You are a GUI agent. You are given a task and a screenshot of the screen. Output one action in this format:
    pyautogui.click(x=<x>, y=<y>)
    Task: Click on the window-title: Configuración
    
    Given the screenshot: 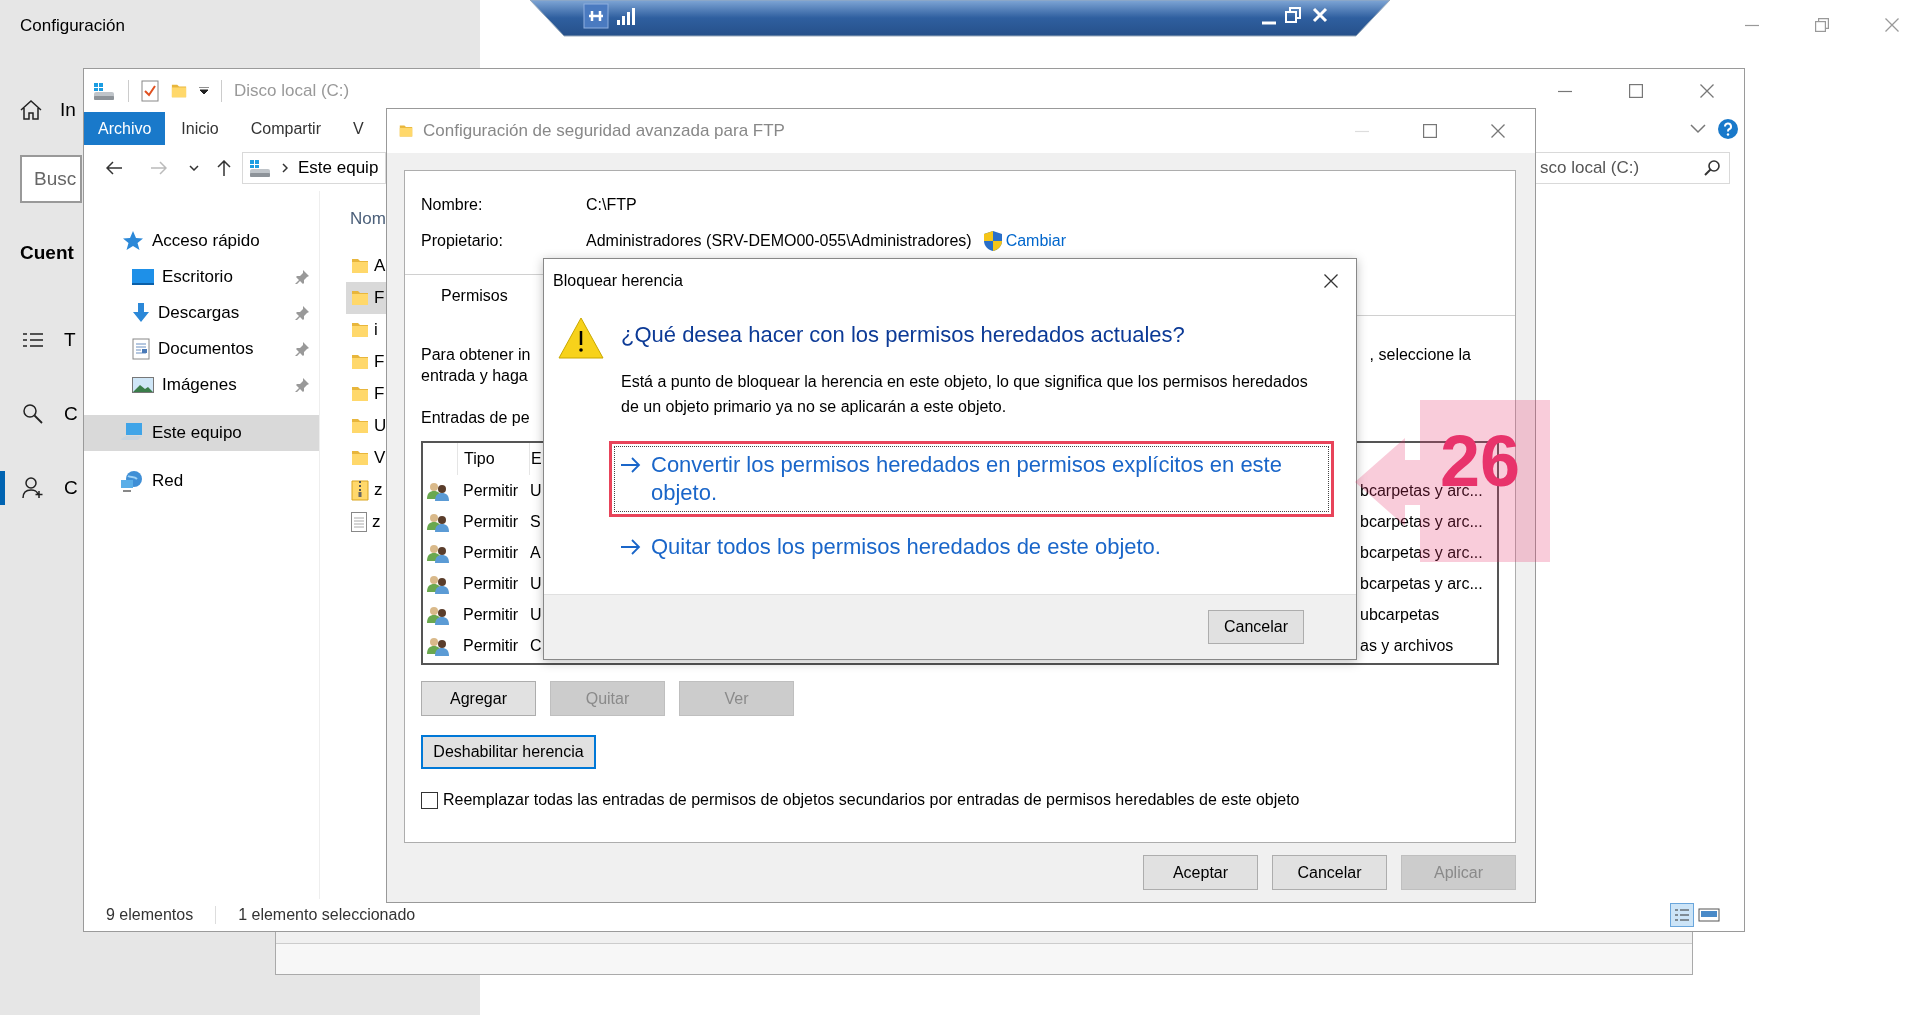 What is the action you would take?
    pyautogui.click(x=72, y=26)
    